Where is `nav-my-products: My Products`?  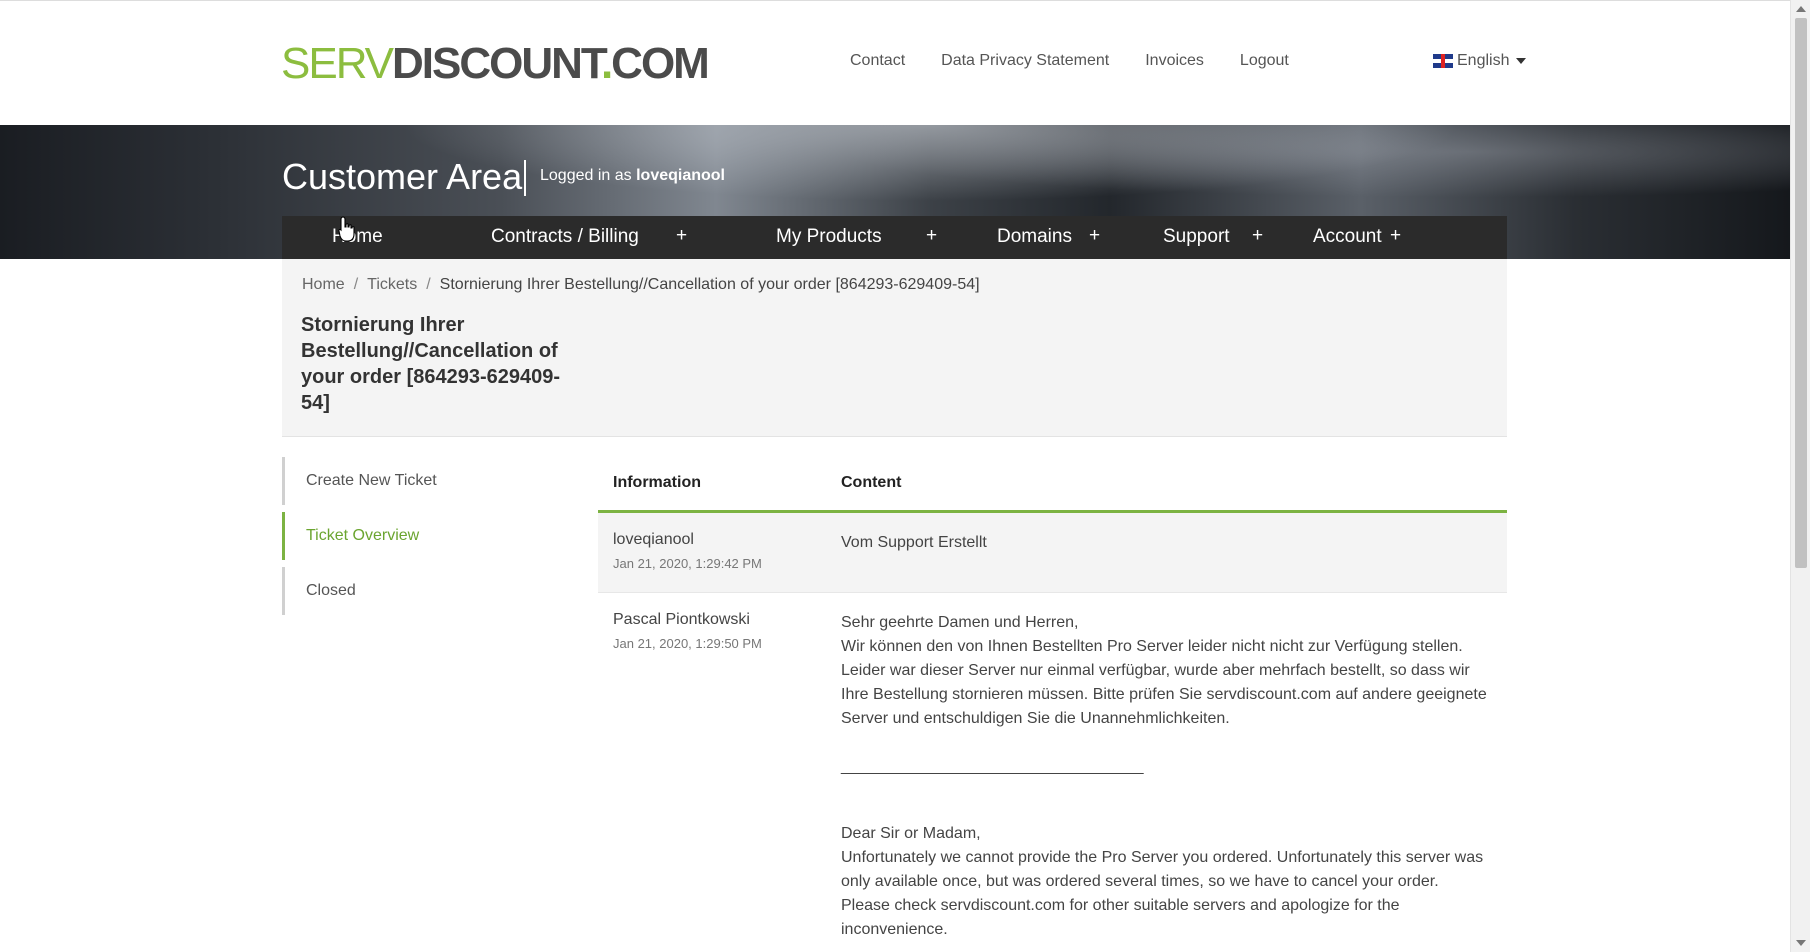
nav-my-products: My Products is located at coordinates (829, 237).